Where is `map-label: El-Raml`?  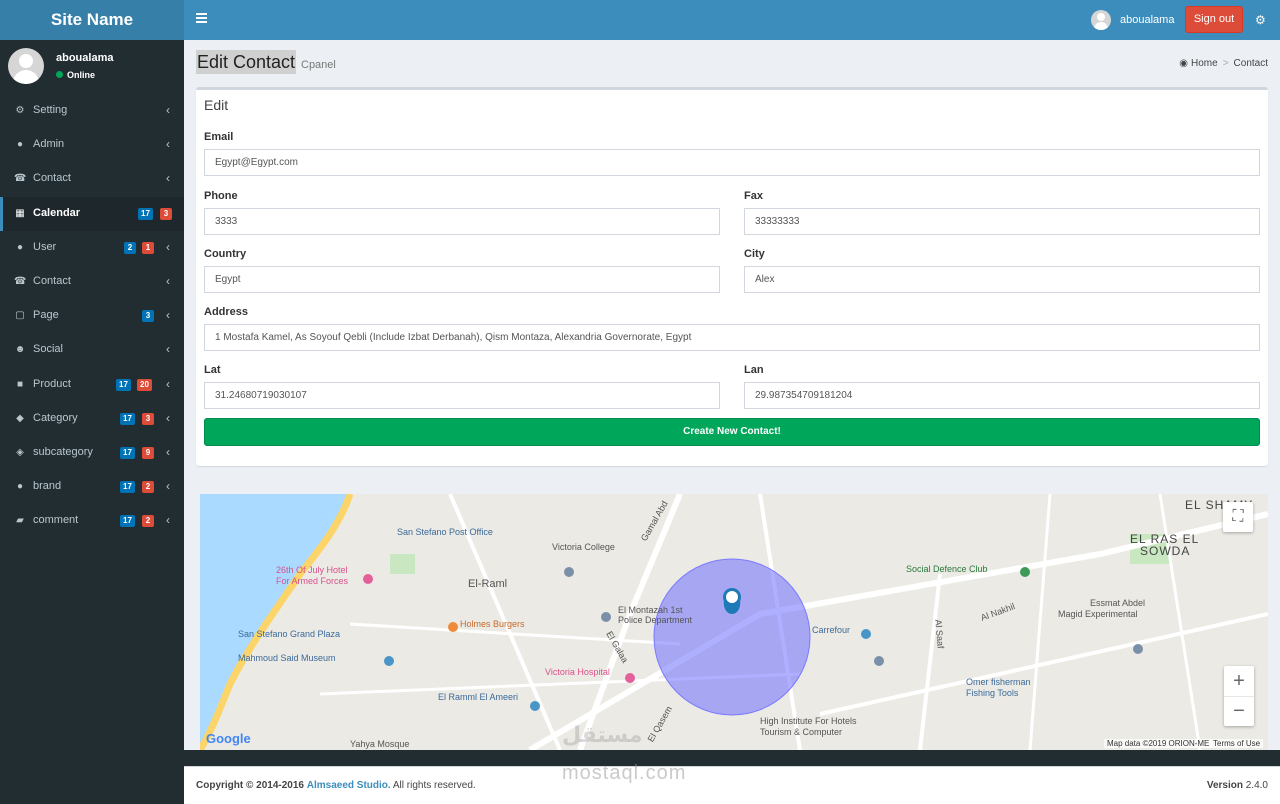 map-label: El-Raml is located at coordinates (488, 584).